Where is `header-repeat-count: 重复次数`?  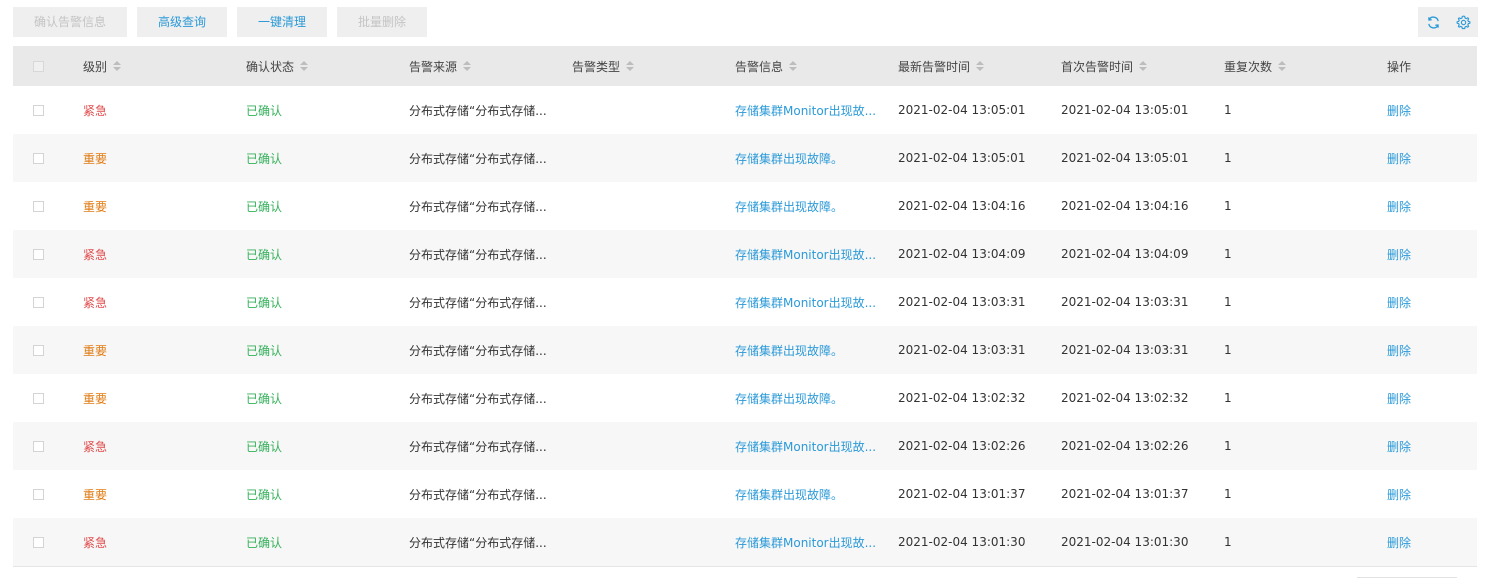 header-repeat-count: 重复次数 is located at coordinates (1299, 66).